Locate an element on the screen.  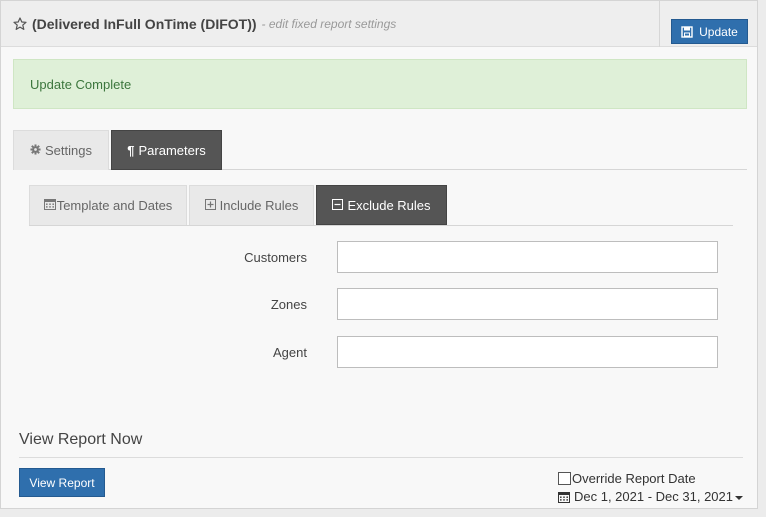
date-range-picker: Dec 1, 2021 - Dec 31, 2021 is located at coordinates (650, 496).